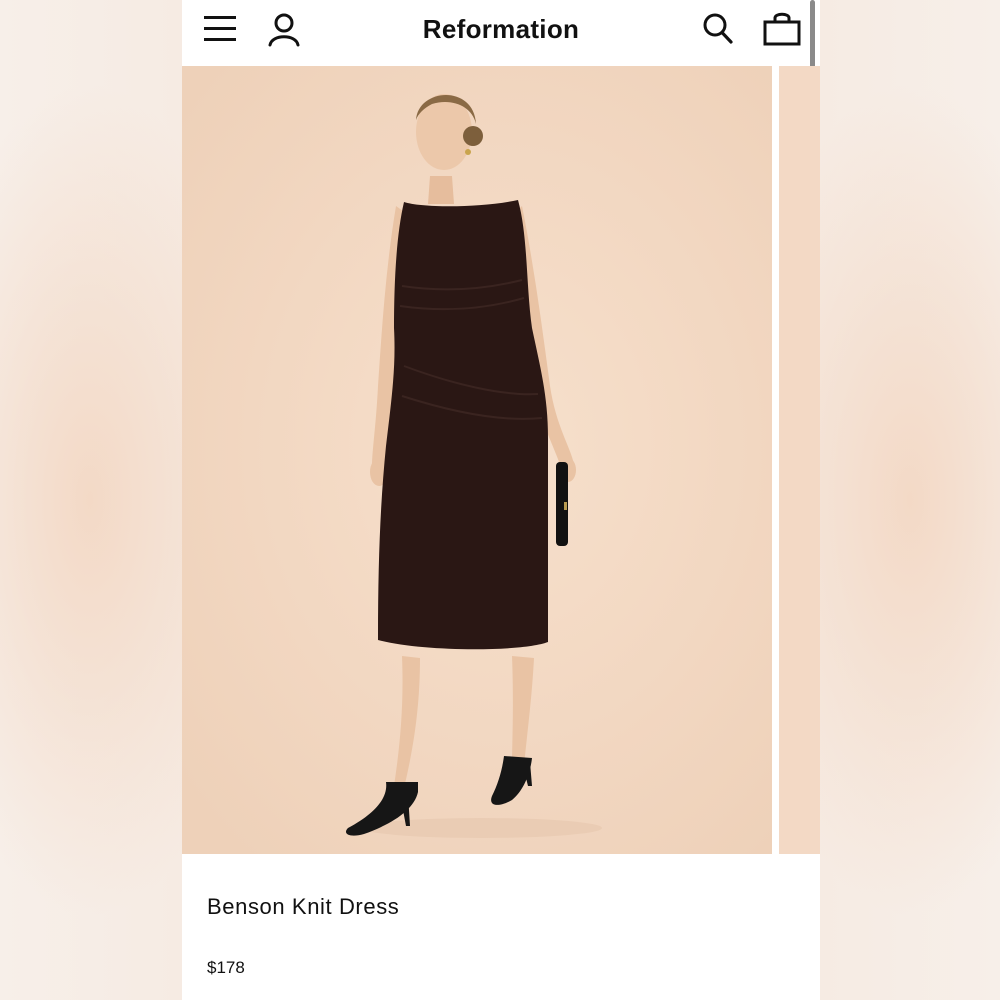  Describe the element at coordinates (226, 967) in the screenshot. I see `product-price: $178` at that location.